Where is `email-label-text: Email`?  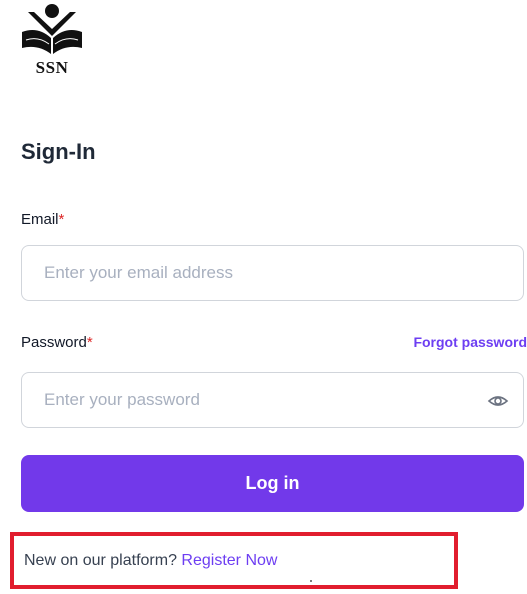 email-label-text: Email is located at coordinates (40, 219).